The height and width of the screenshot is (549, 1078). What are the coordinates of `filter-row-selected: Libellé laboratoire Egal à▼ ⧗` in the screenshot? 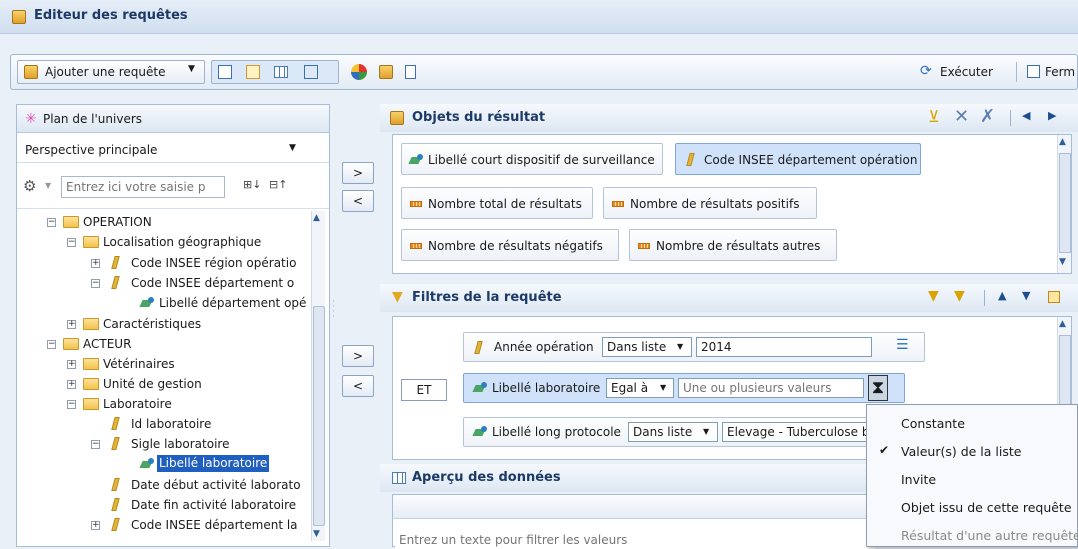 It's located at (684, 388).